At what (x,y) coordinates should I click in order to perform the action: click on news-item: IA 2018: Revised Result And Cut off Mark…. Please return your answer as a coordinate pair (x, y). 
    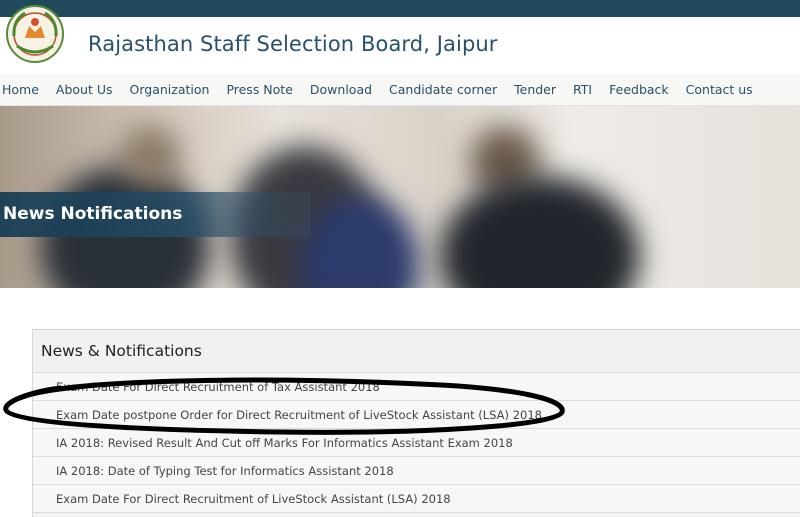
    Looking at the image, I should click on (416, 443).